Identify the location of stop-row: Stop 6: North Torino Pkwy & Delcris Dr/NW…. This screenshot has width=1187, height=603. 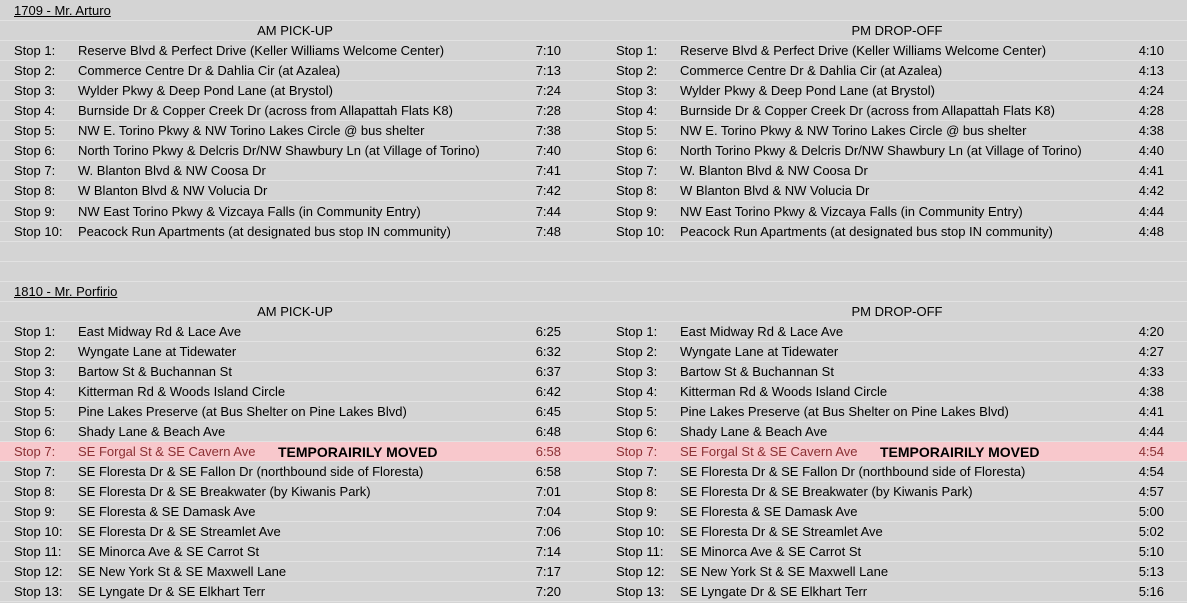
(593, 151).